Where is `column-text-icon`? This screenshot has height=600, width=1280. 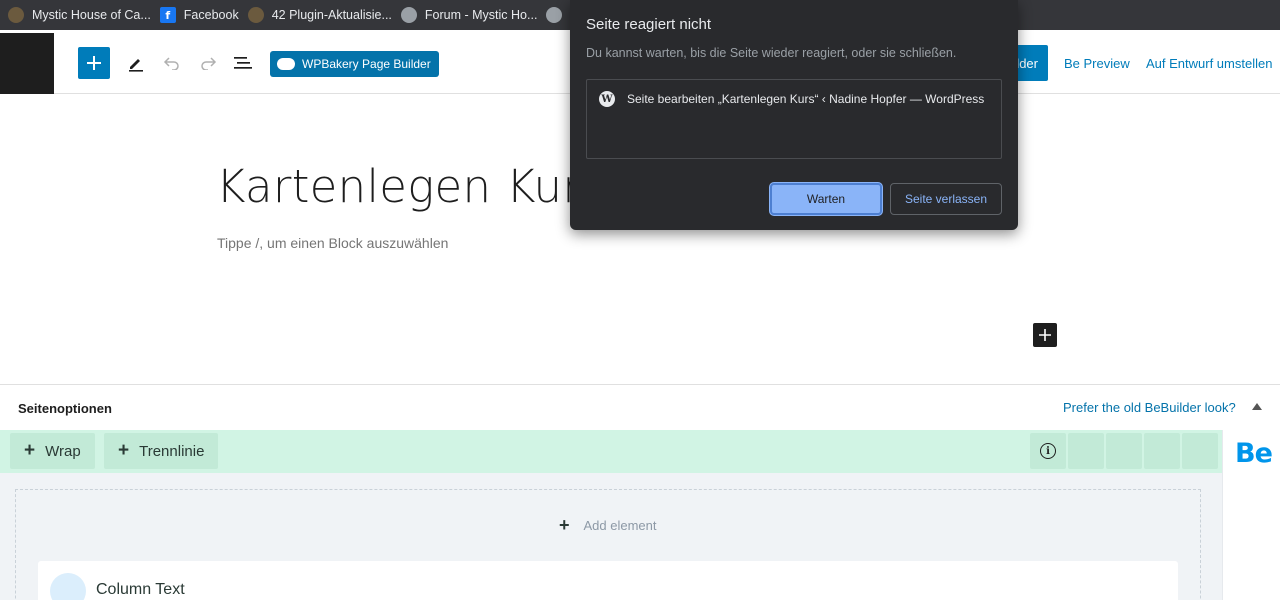 column-text-icon is located at coordinates (68, 586).